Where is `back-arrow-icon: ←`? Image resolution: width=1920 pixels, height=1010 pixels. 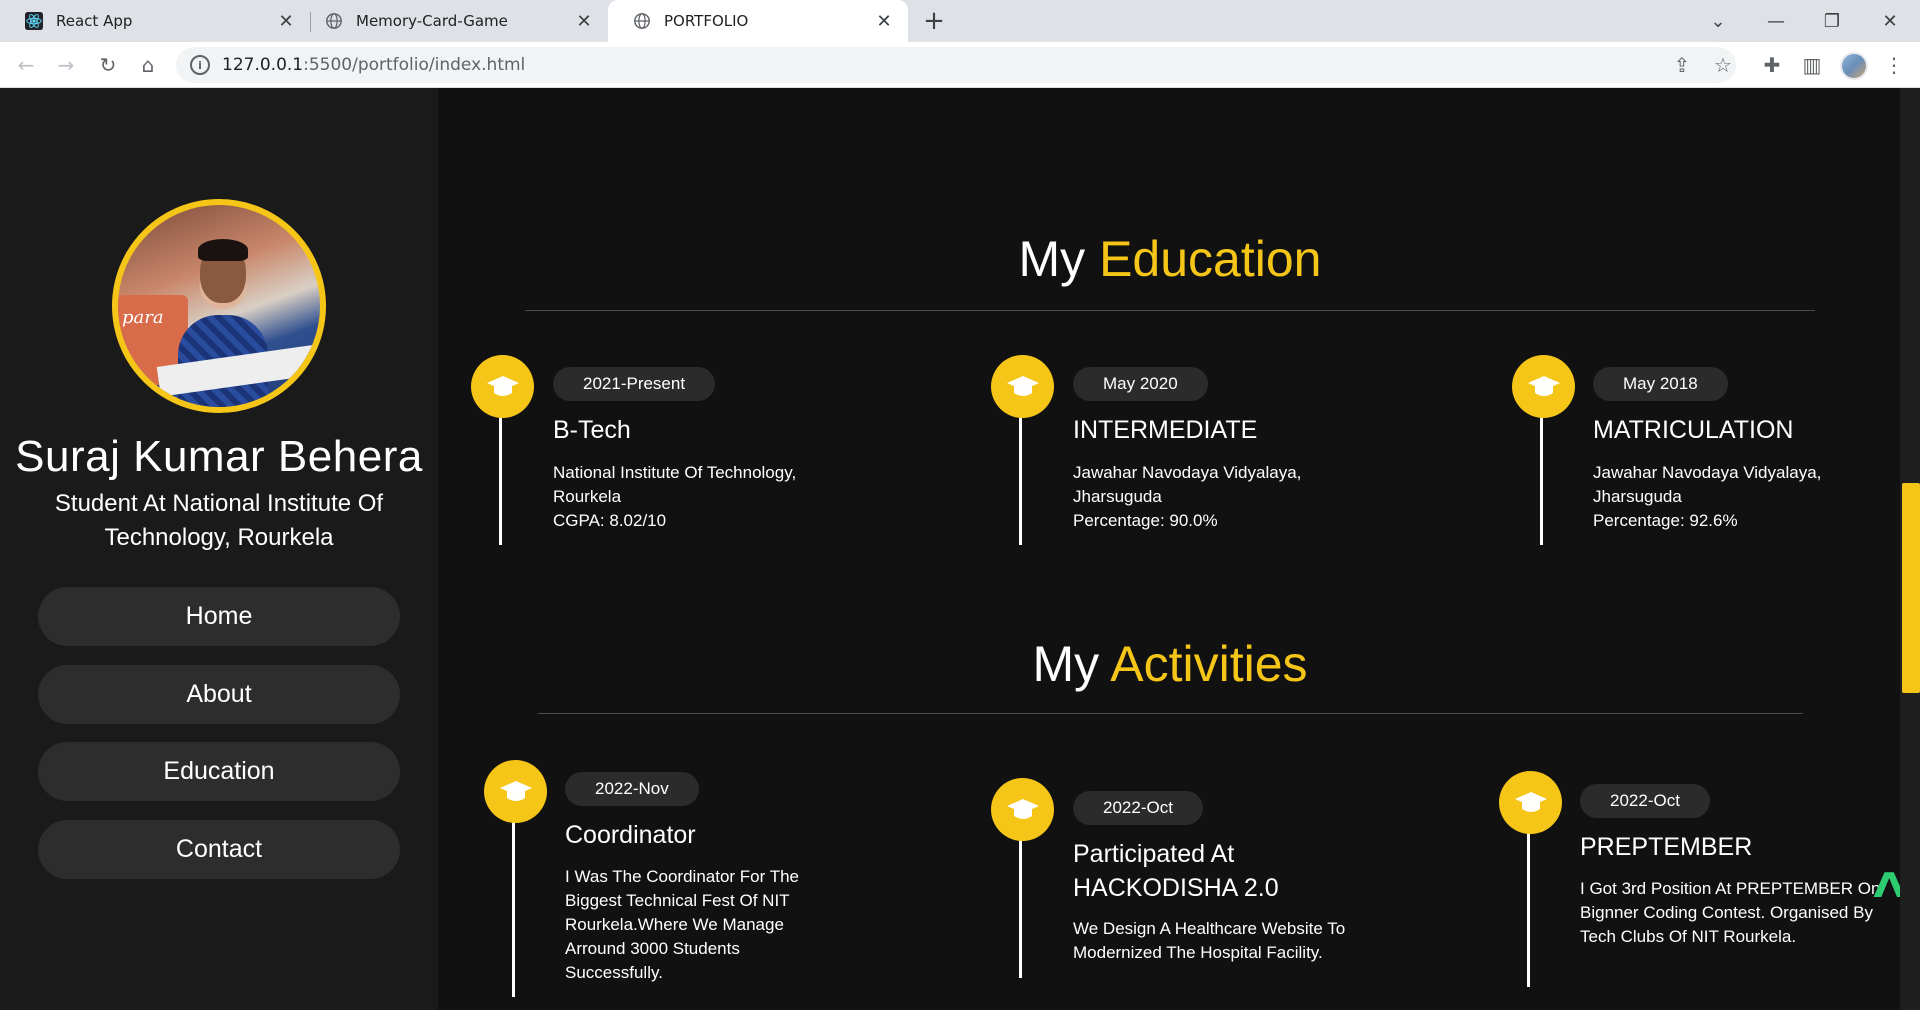
back-arrow-icon: ← is located at coordinates (26, 65).